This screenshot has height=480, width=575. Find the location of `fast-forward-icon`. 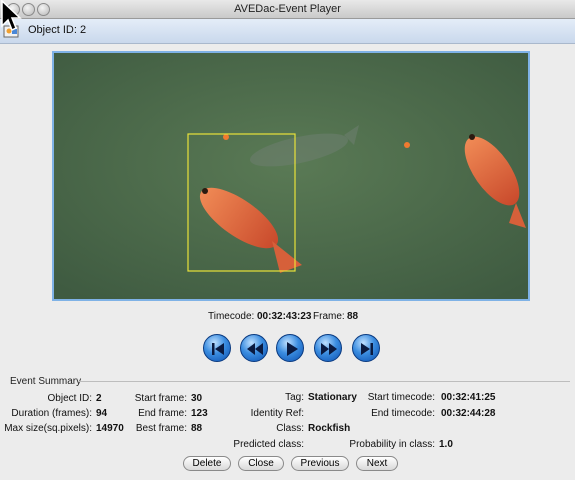

fast-forward-icon is located at coordinates (329, 349).